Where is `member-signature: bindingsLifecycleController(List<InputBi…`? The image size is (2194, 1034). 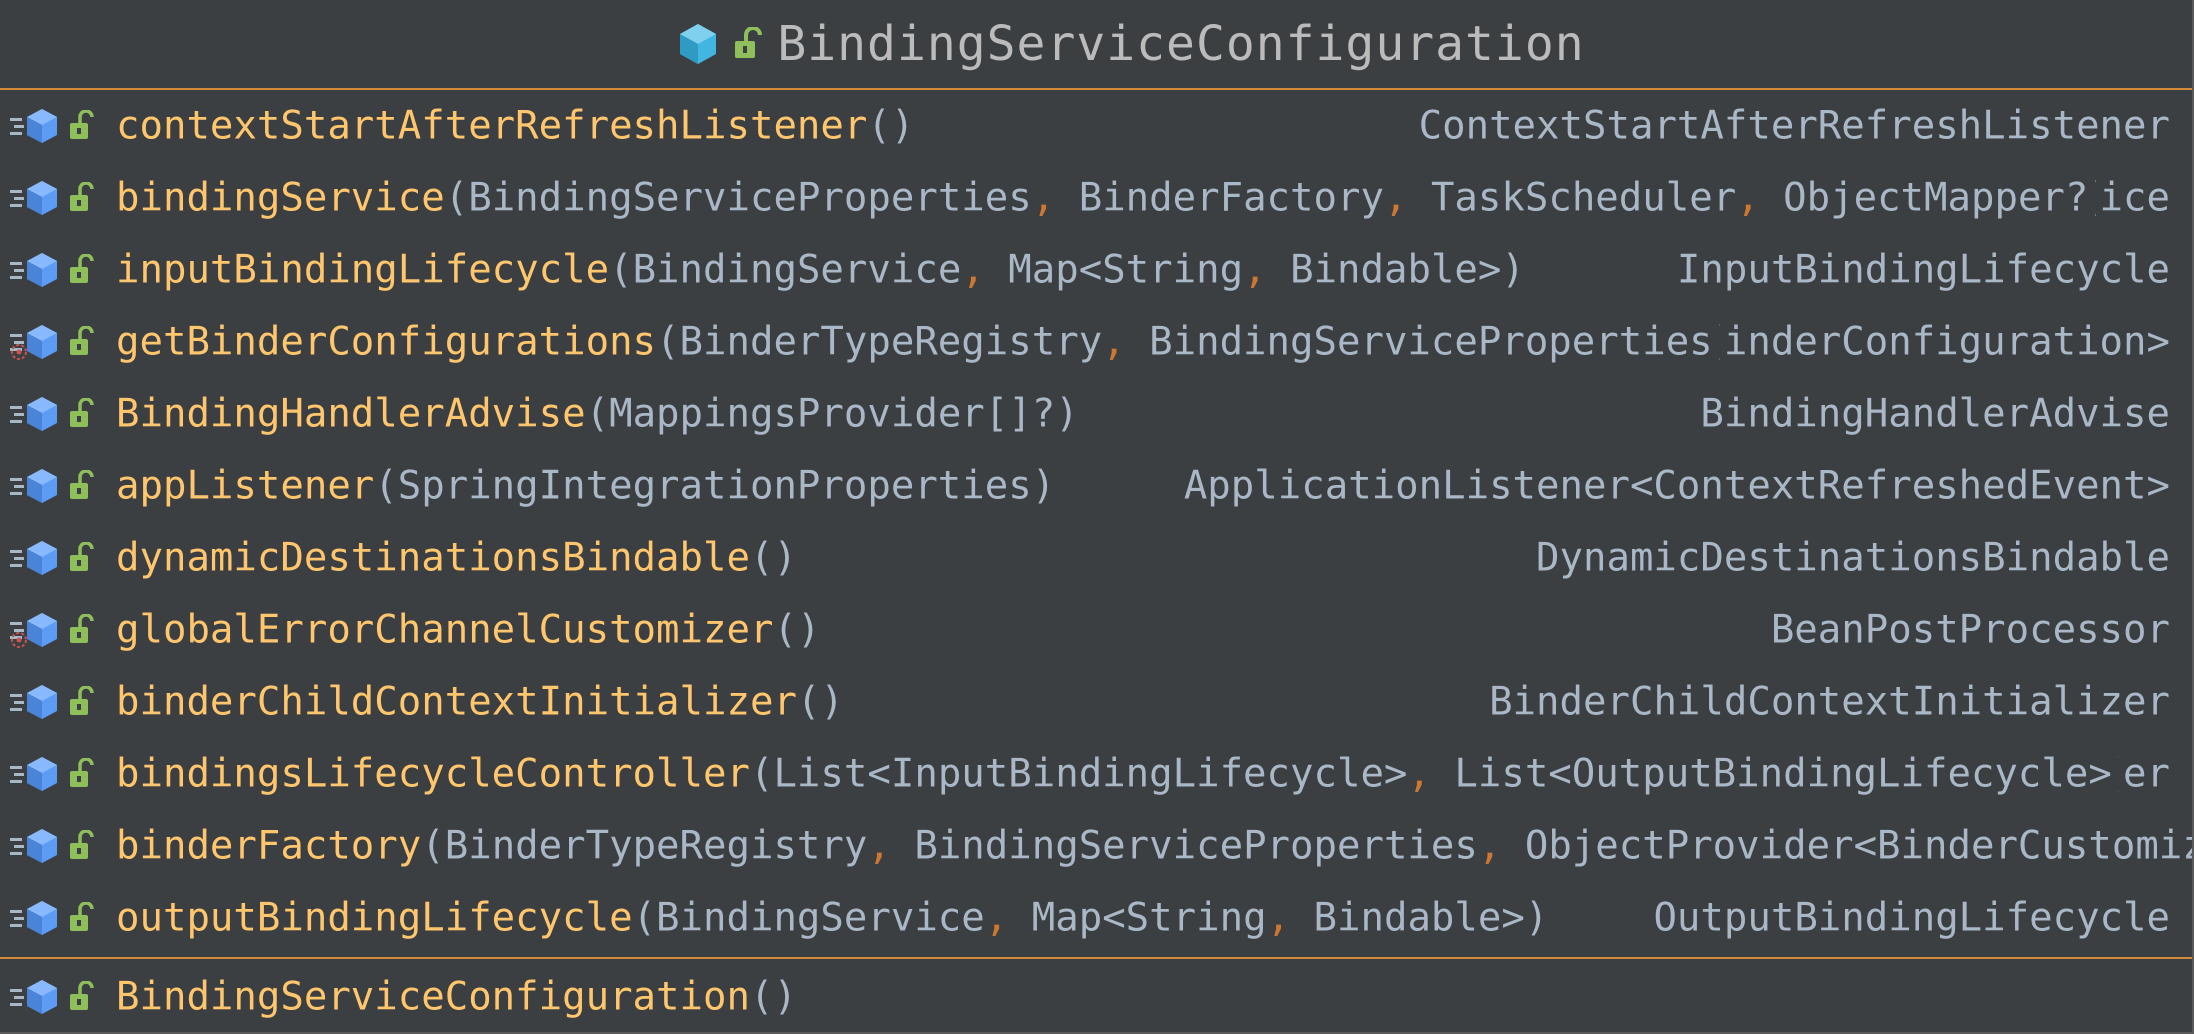
member-signature: bindingsLifecycleController(List<InputBi… is located at coordinates (1125, 774).